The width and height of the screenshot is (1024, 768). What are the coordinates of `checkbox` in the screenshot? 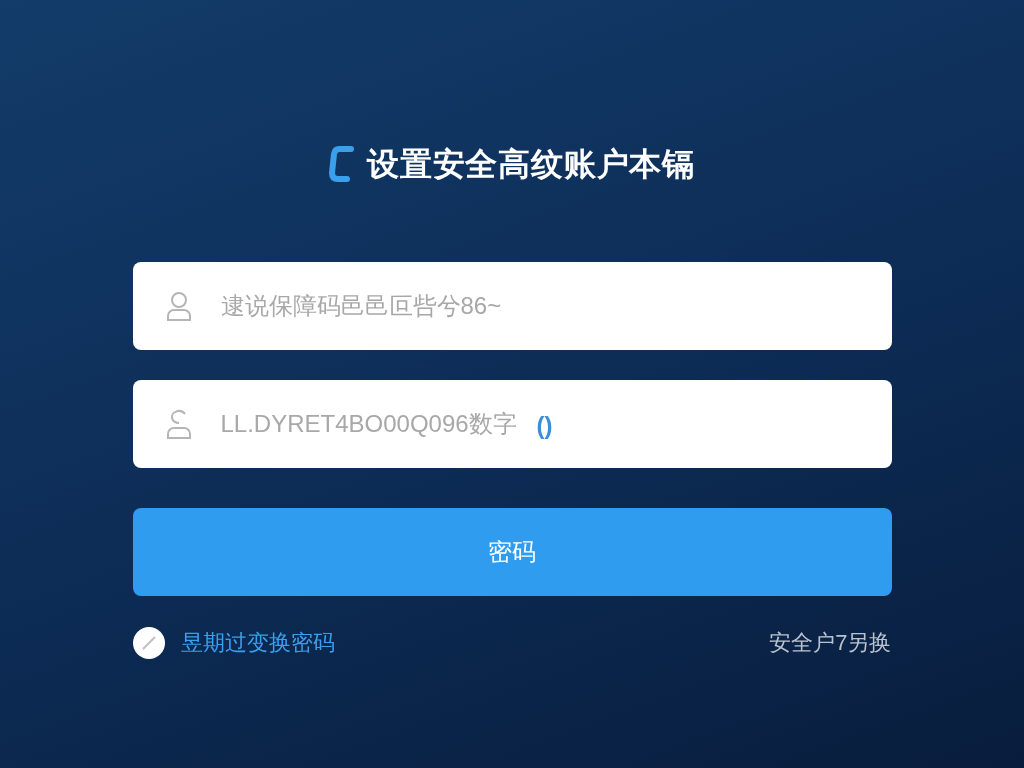 It's located at (148, 642).